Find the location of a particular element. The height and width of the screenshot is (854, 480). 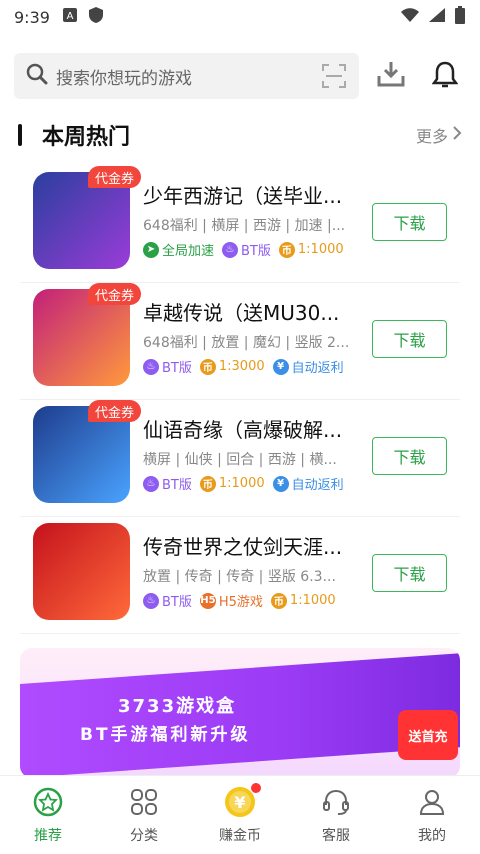

nav-item: 我的 is located at coordinates (432, 815).